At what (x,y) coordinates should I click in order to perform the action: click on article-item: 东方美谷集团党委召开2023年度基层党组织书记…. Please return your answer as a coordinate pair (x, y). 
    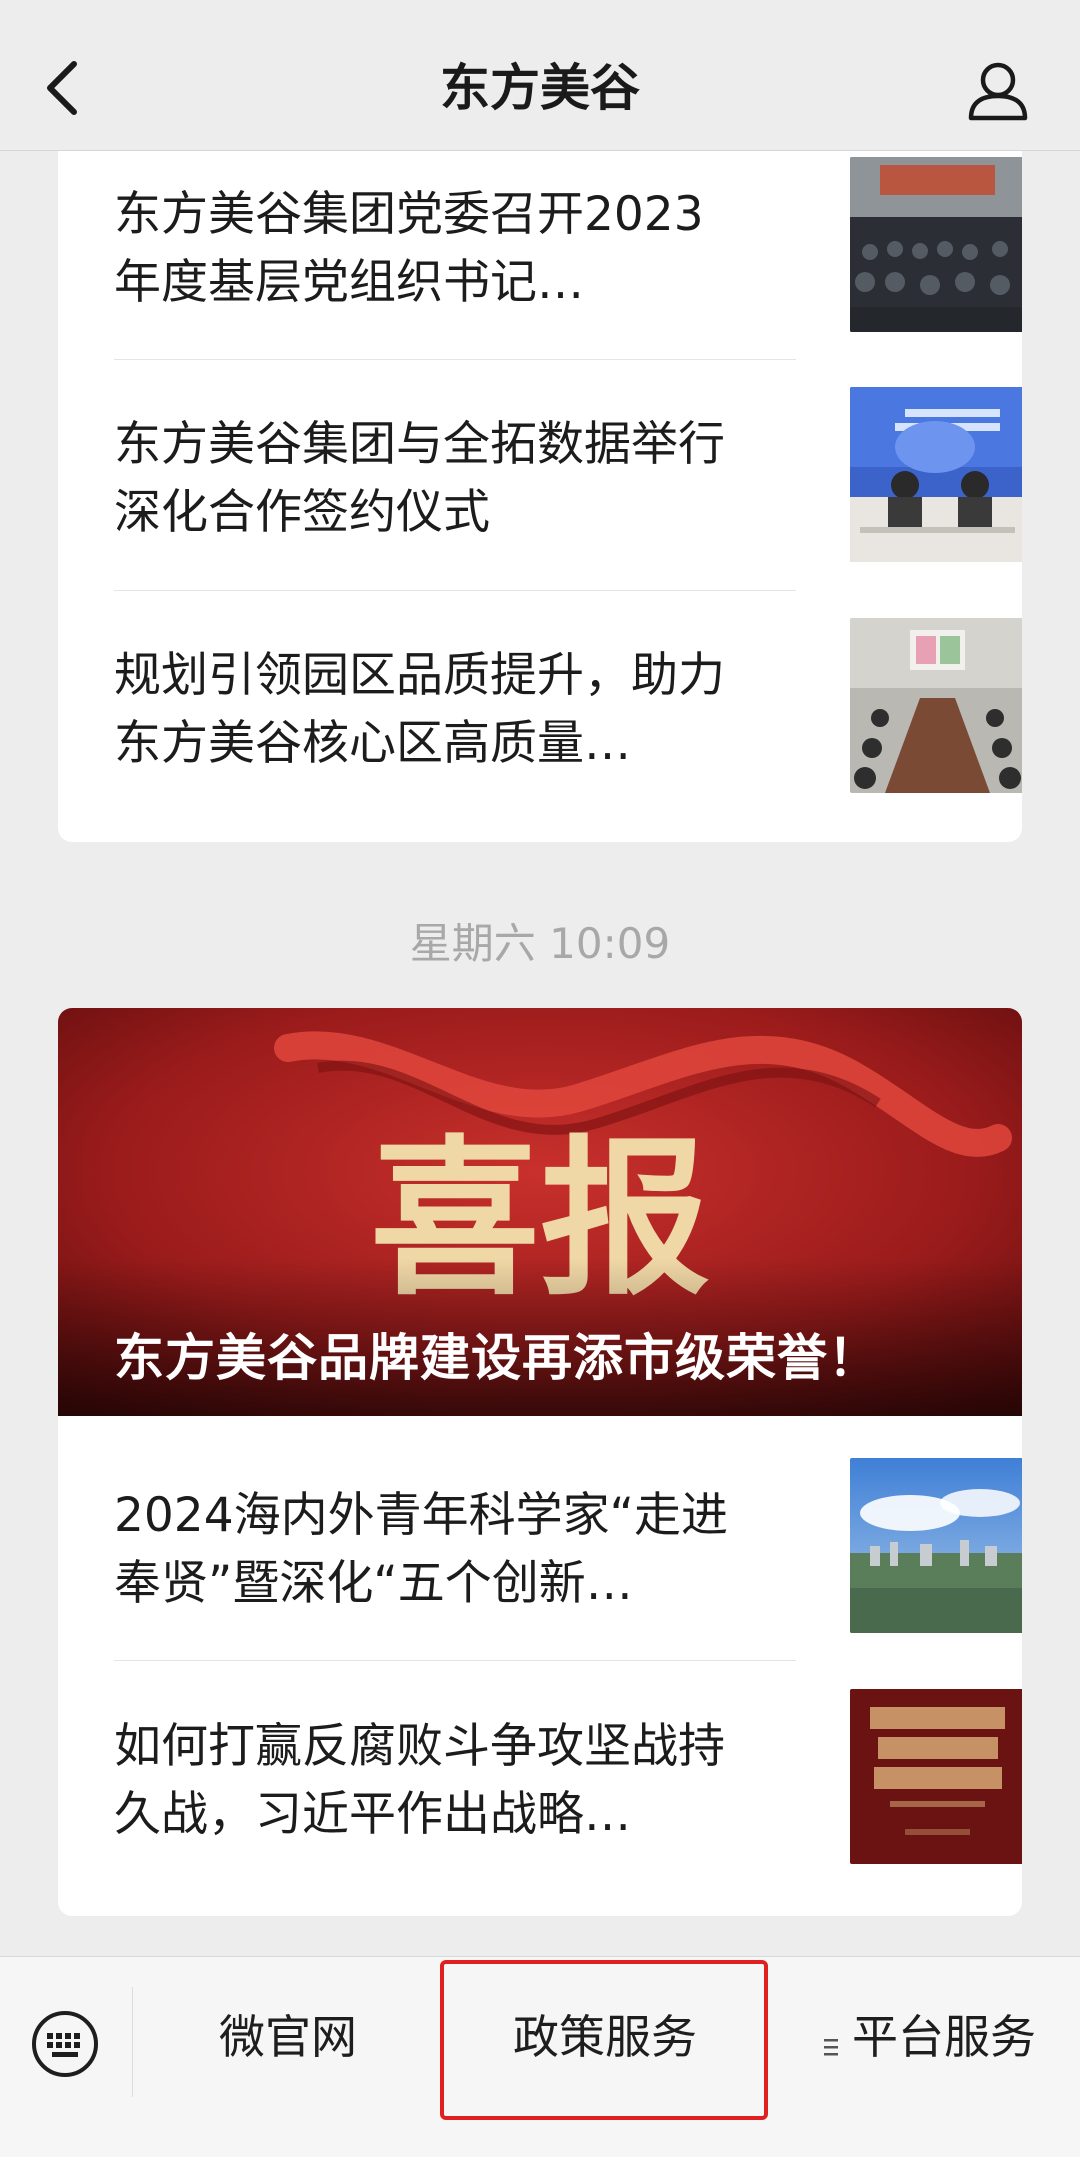
    Looking at the image, I should click on (568, 245).